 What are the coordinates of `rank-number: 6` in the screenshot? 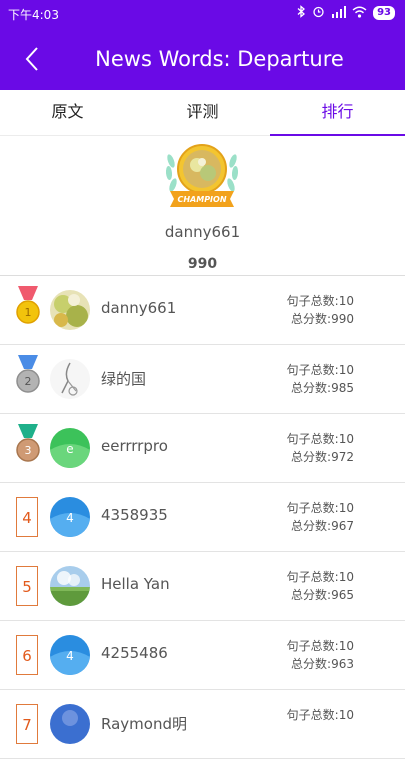 It's located at (27, 655).